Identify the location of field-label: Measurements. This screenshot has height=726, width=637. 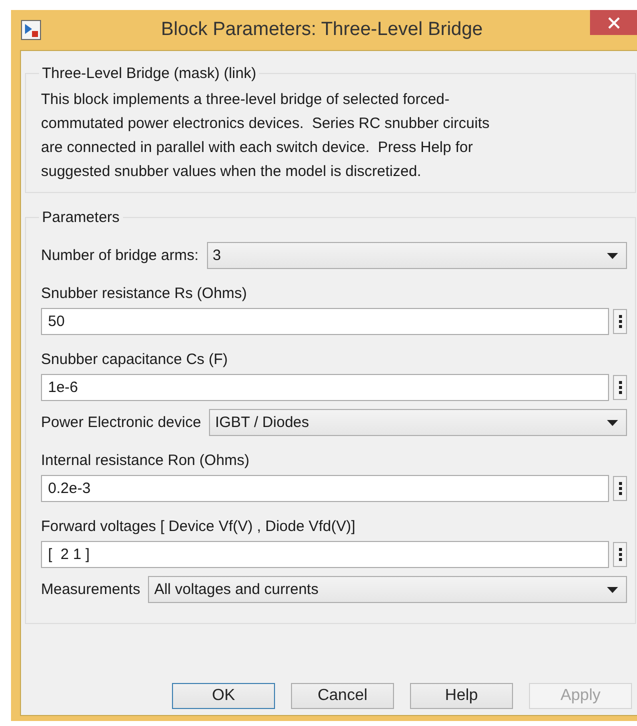
(90, 589).